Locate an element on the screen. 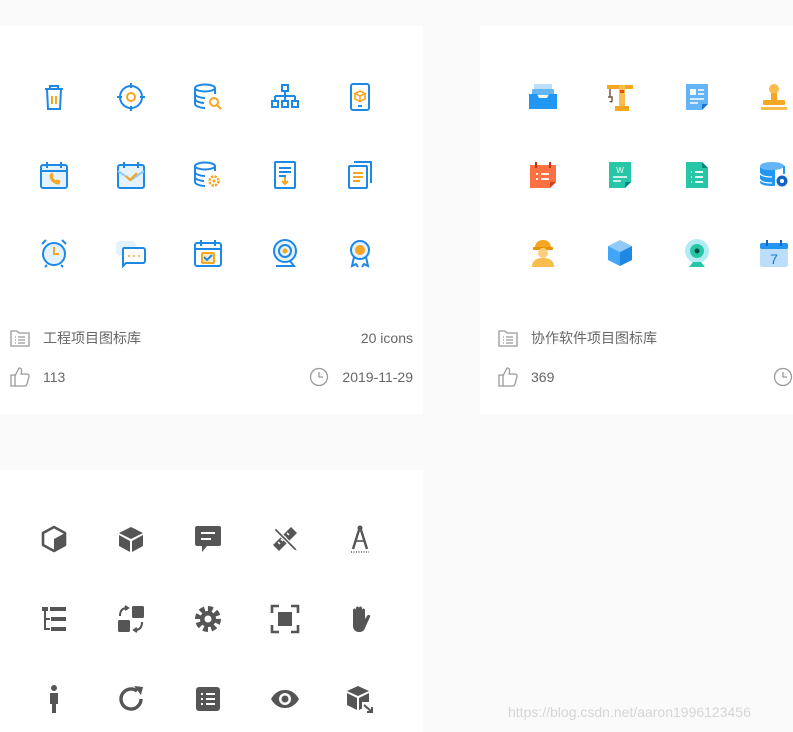  like-count: 369 is located at coordinates (543, 377).